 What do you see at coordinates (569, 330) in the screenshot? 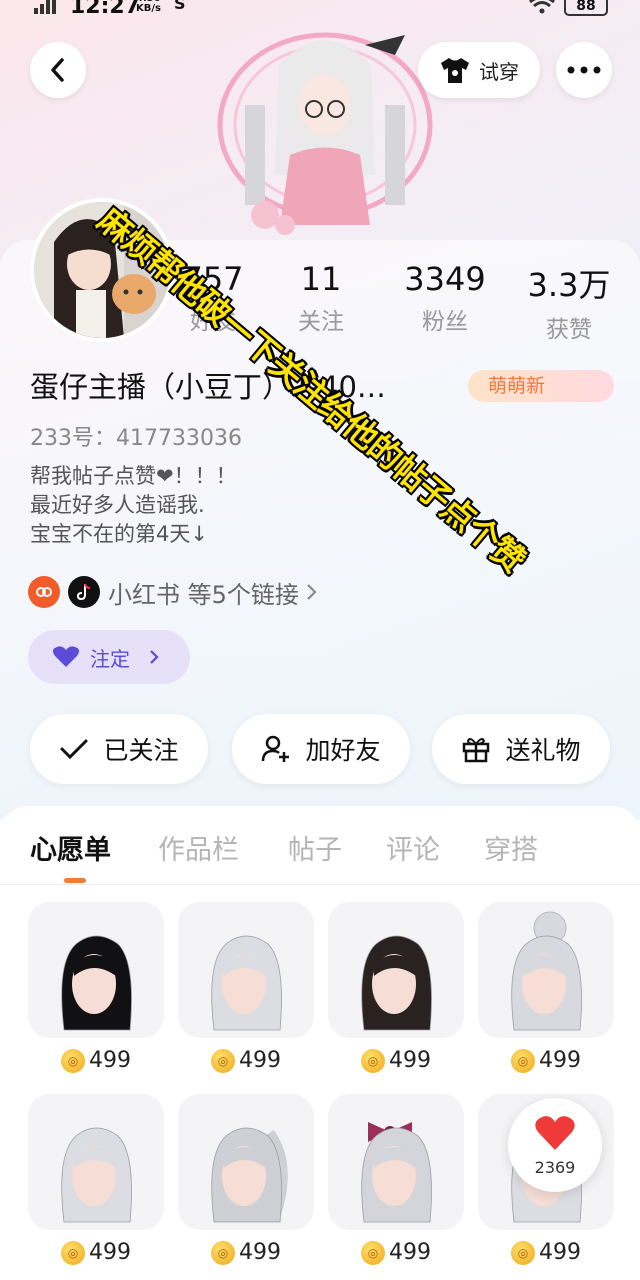
I see `stat-label: 获赞` at bounding box center [569, 330].